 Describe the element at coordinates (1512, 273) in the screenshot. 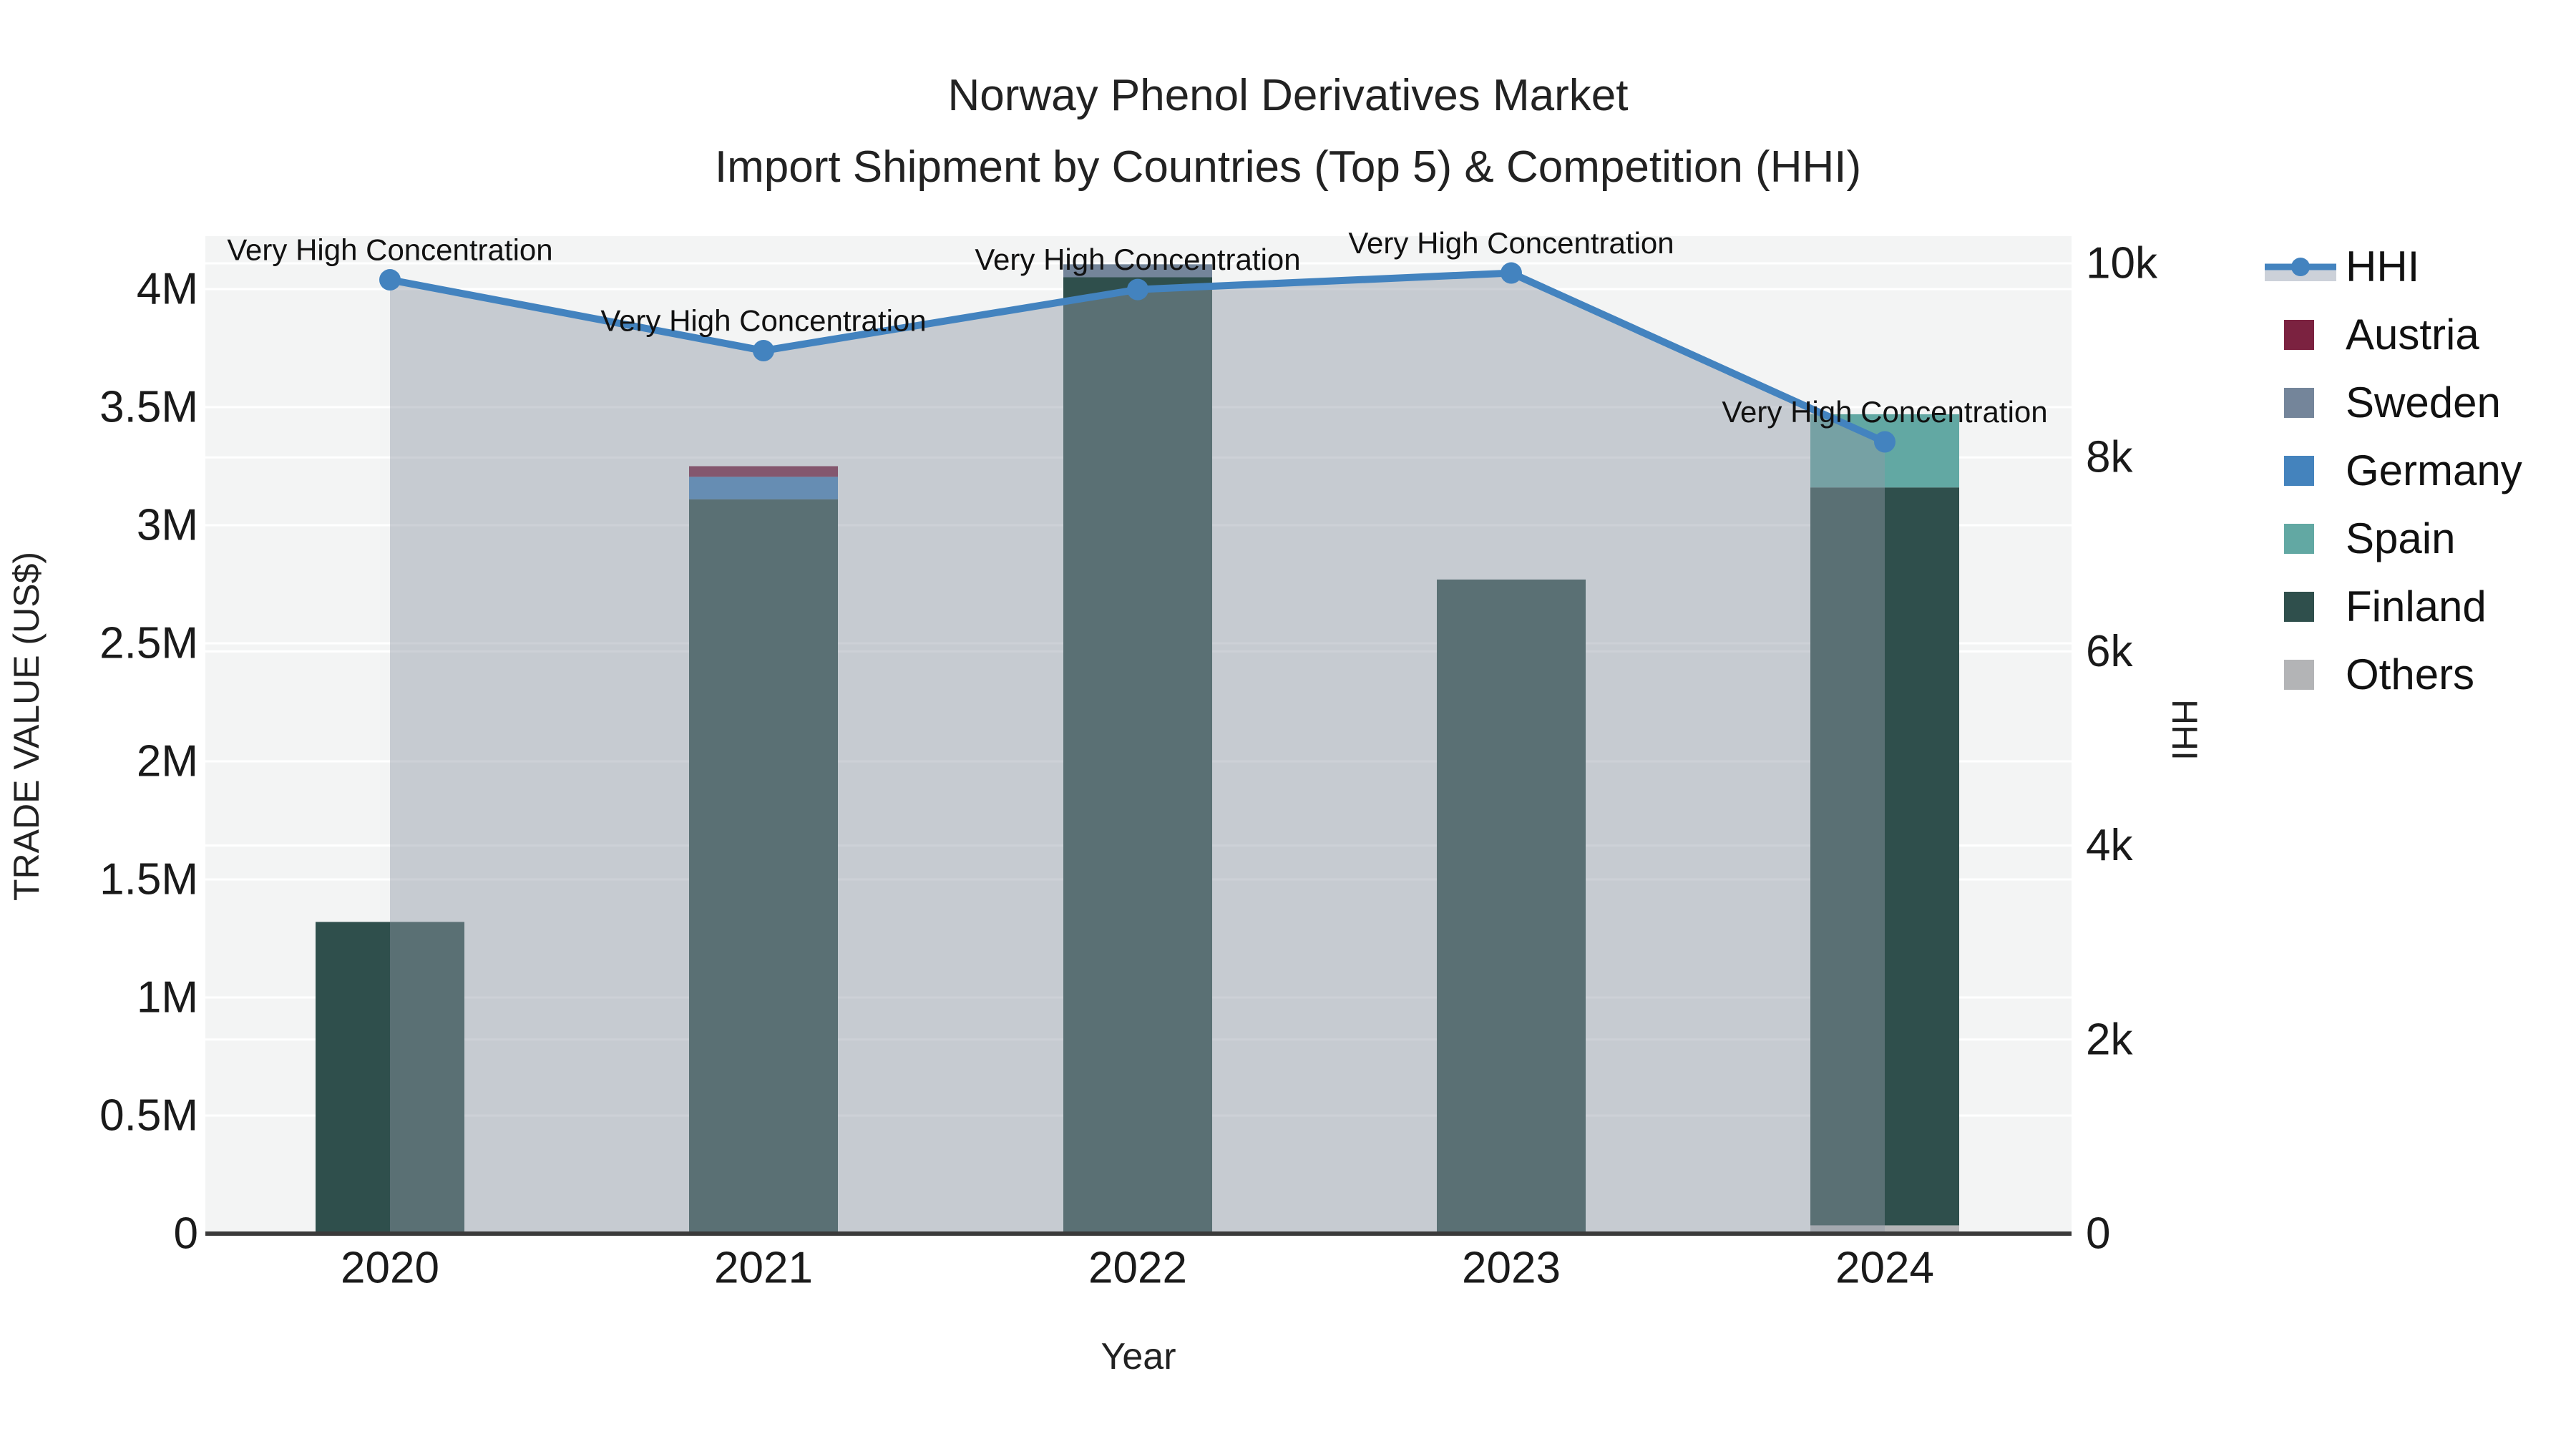

I see `hhi-marker-2023` at that location.